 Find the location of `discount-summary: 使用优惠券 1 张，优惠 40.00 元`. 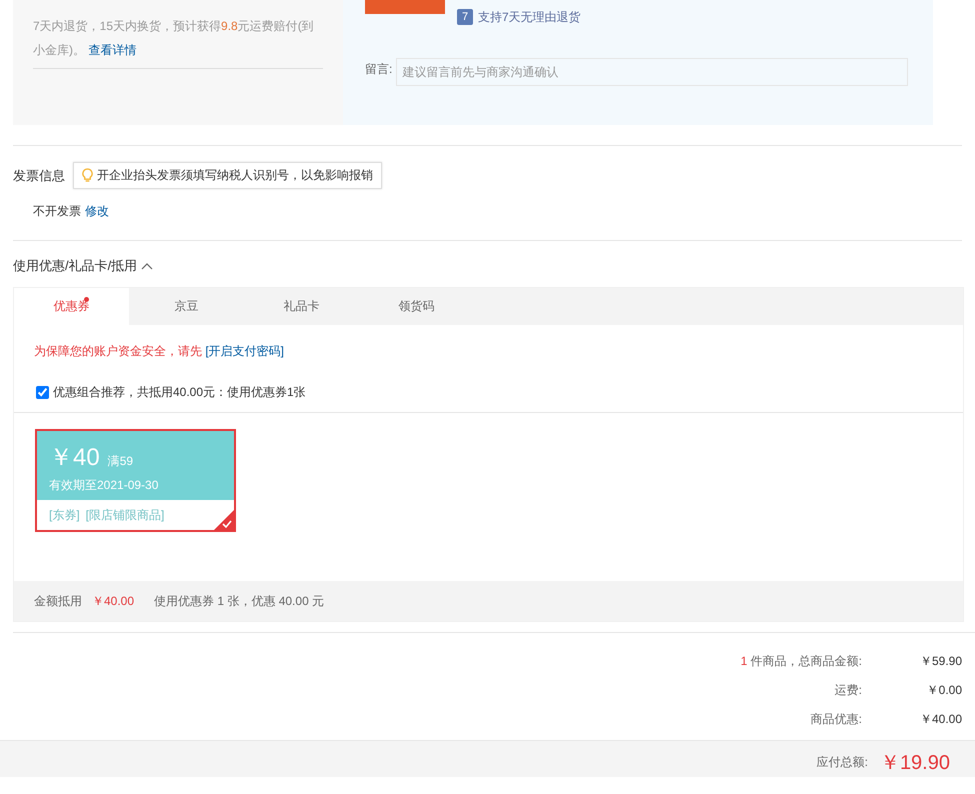

discount-summary: 使用优惠券 1 张，优惠 40.00 元 is located at coordinates (239, 601).